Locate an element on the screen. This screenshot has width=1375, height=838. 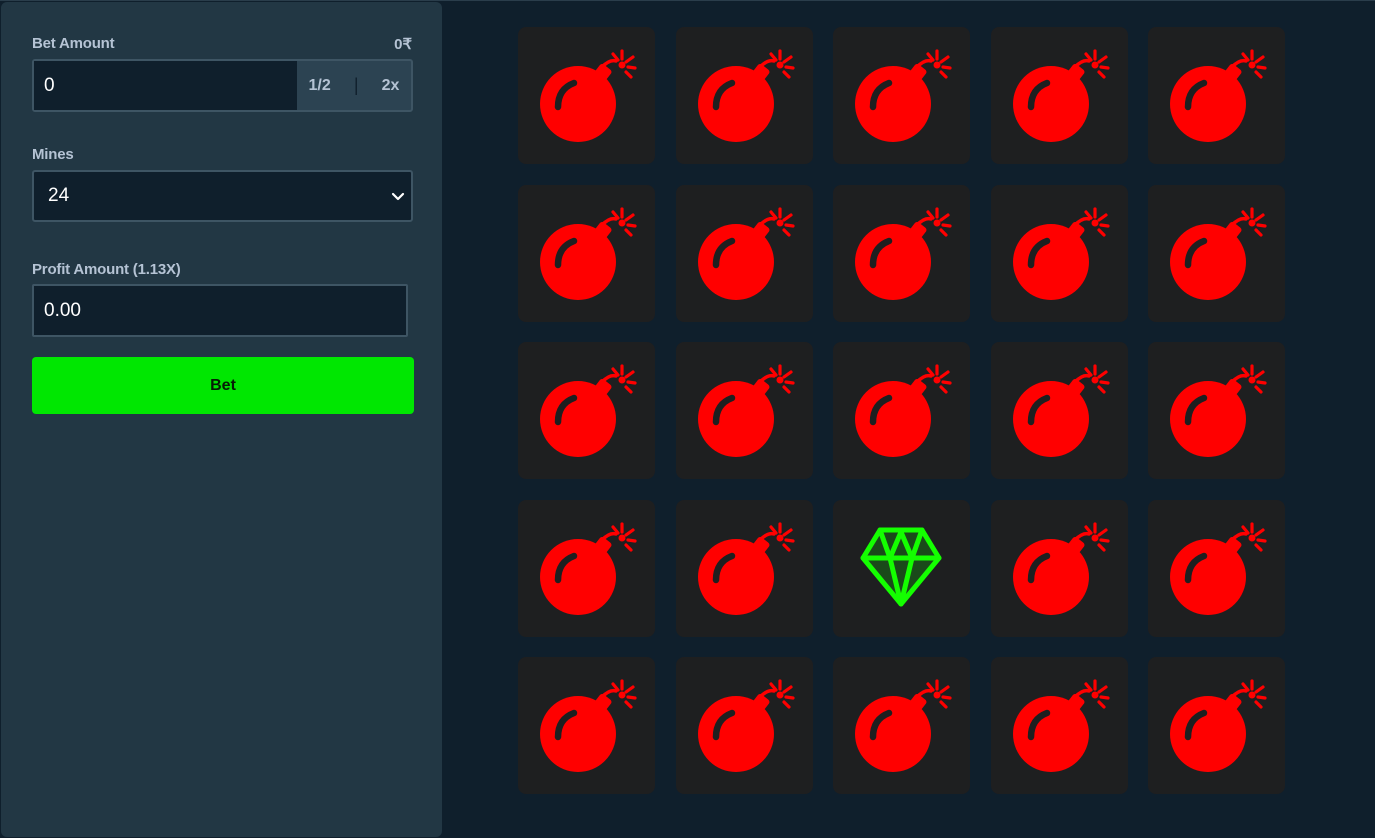
bet-amount-field: 1/2 | 2x is located at coordinates (222, 85).